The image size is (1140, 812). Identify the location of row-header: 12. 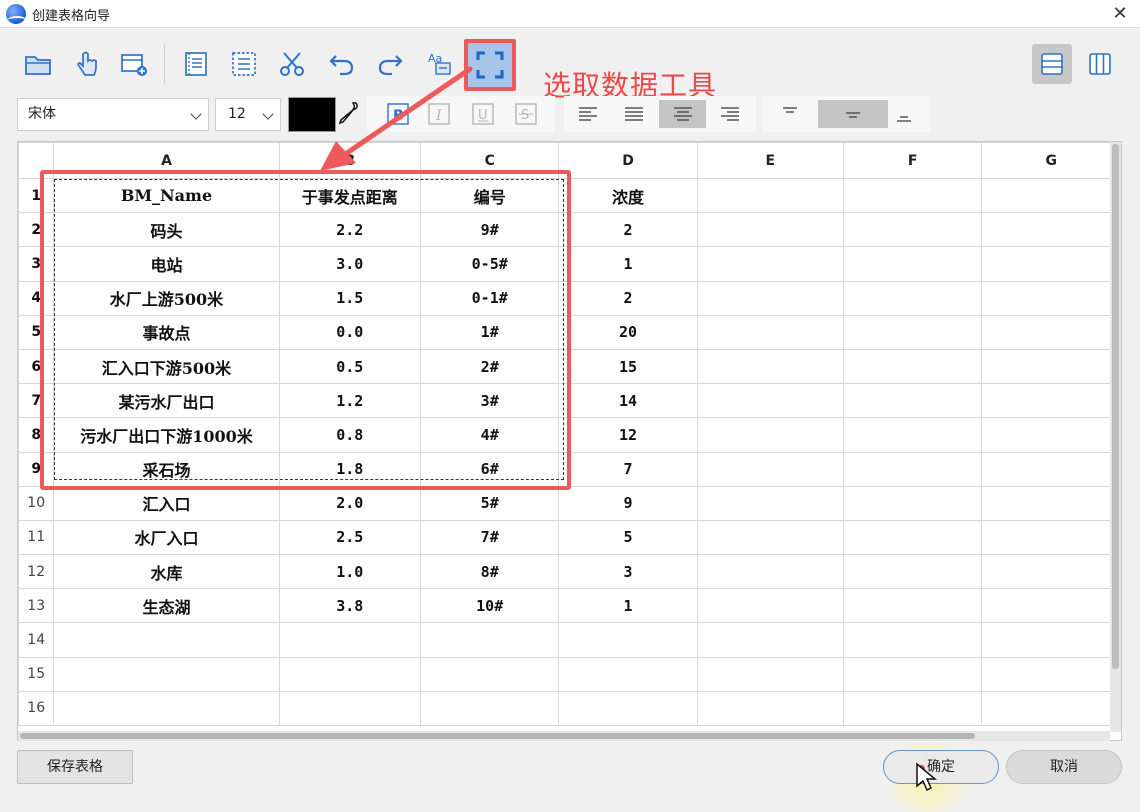
(36, 572).